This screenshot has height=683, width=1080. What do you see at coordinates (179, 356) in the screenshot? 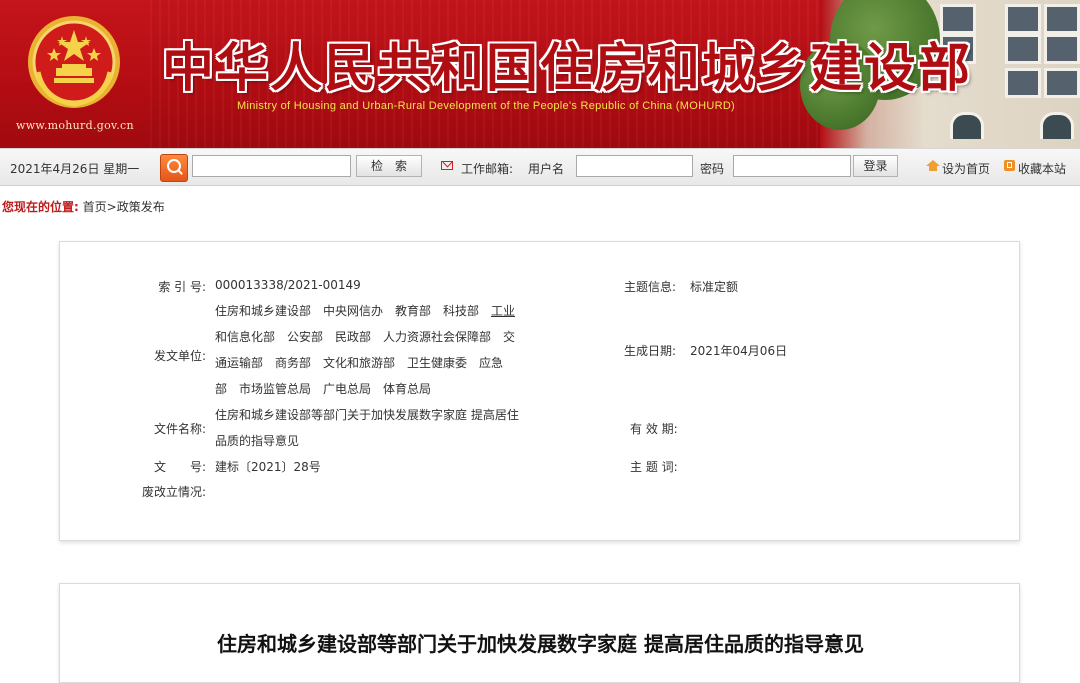
I see `issuer-label: 发文单位:` at bounding box center [179, 356].